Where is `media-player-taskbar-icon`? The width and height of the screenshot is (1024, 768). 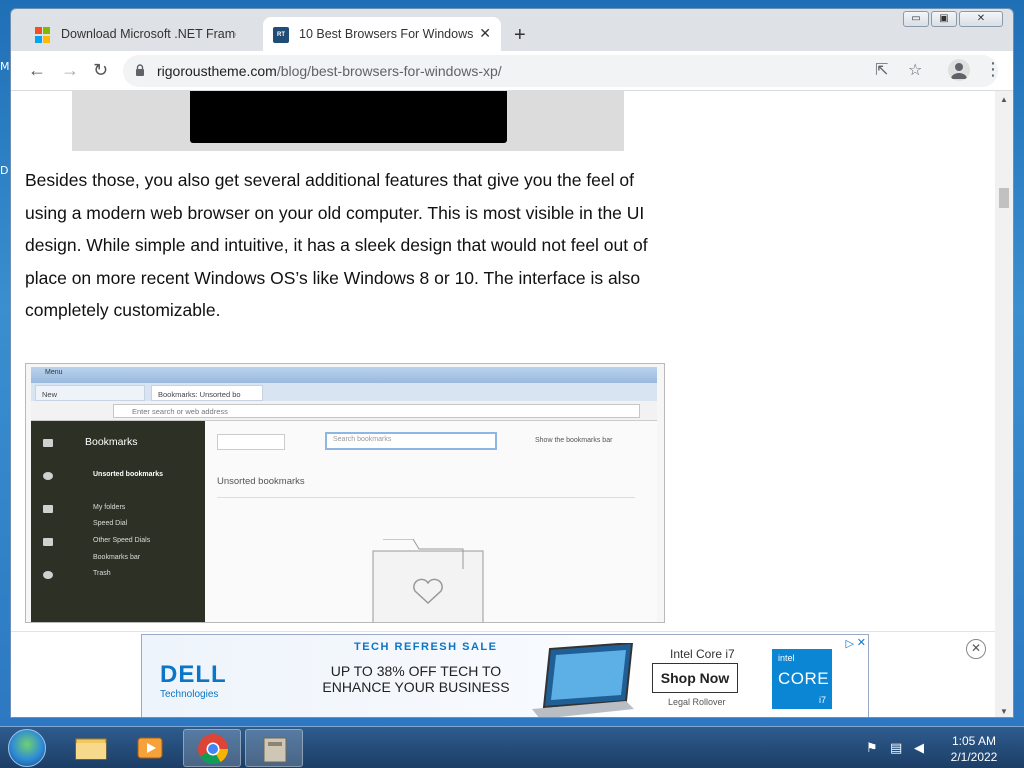 media-player-taskbar-icon is located at coordinates (151, 748).